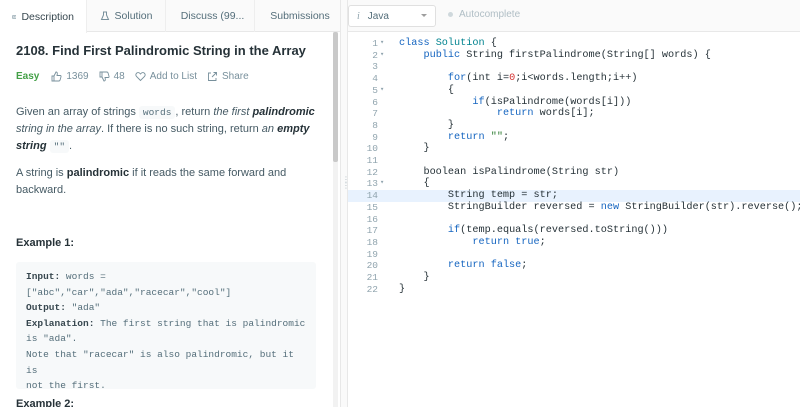 The height and width of the screenshot is (407, 800). What do you see at coordinates (166, 76) in the screenshot?
I see `add-to-list-button: Add to List` at bounding box center [166, 76].